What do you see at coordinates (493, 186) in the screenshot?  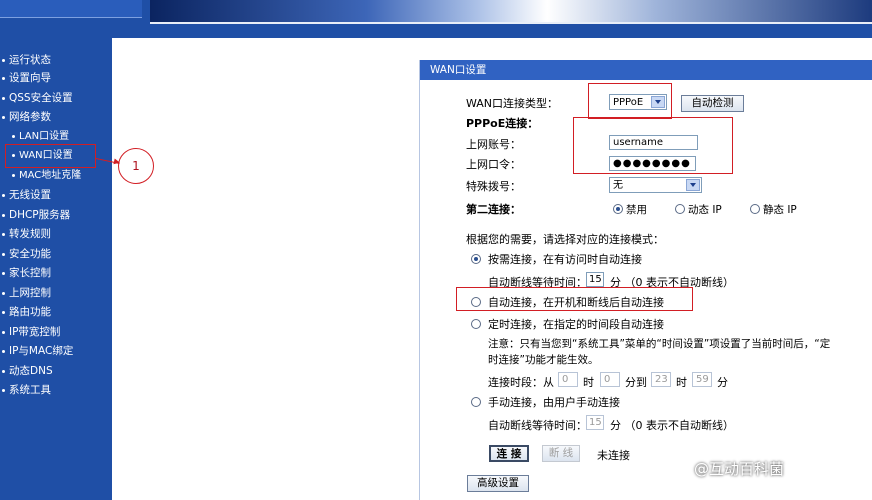 I see `special-dial-label: 特殊拨号：` at bounding box center [493, 186].